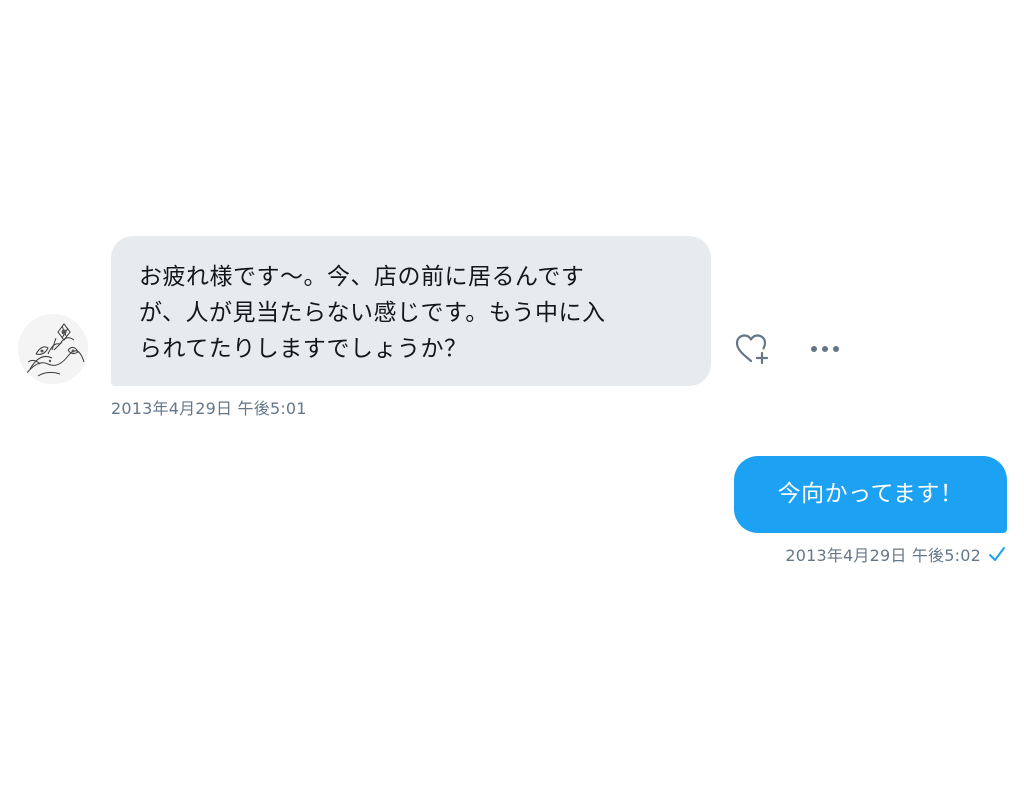 This screenshot has height=800, width=1024. Describe the element at coordinates (362, 277) in the screenshot. I see `incoming-message-line: お疲れ様です〜。今、店の前に居るんです` at that location.